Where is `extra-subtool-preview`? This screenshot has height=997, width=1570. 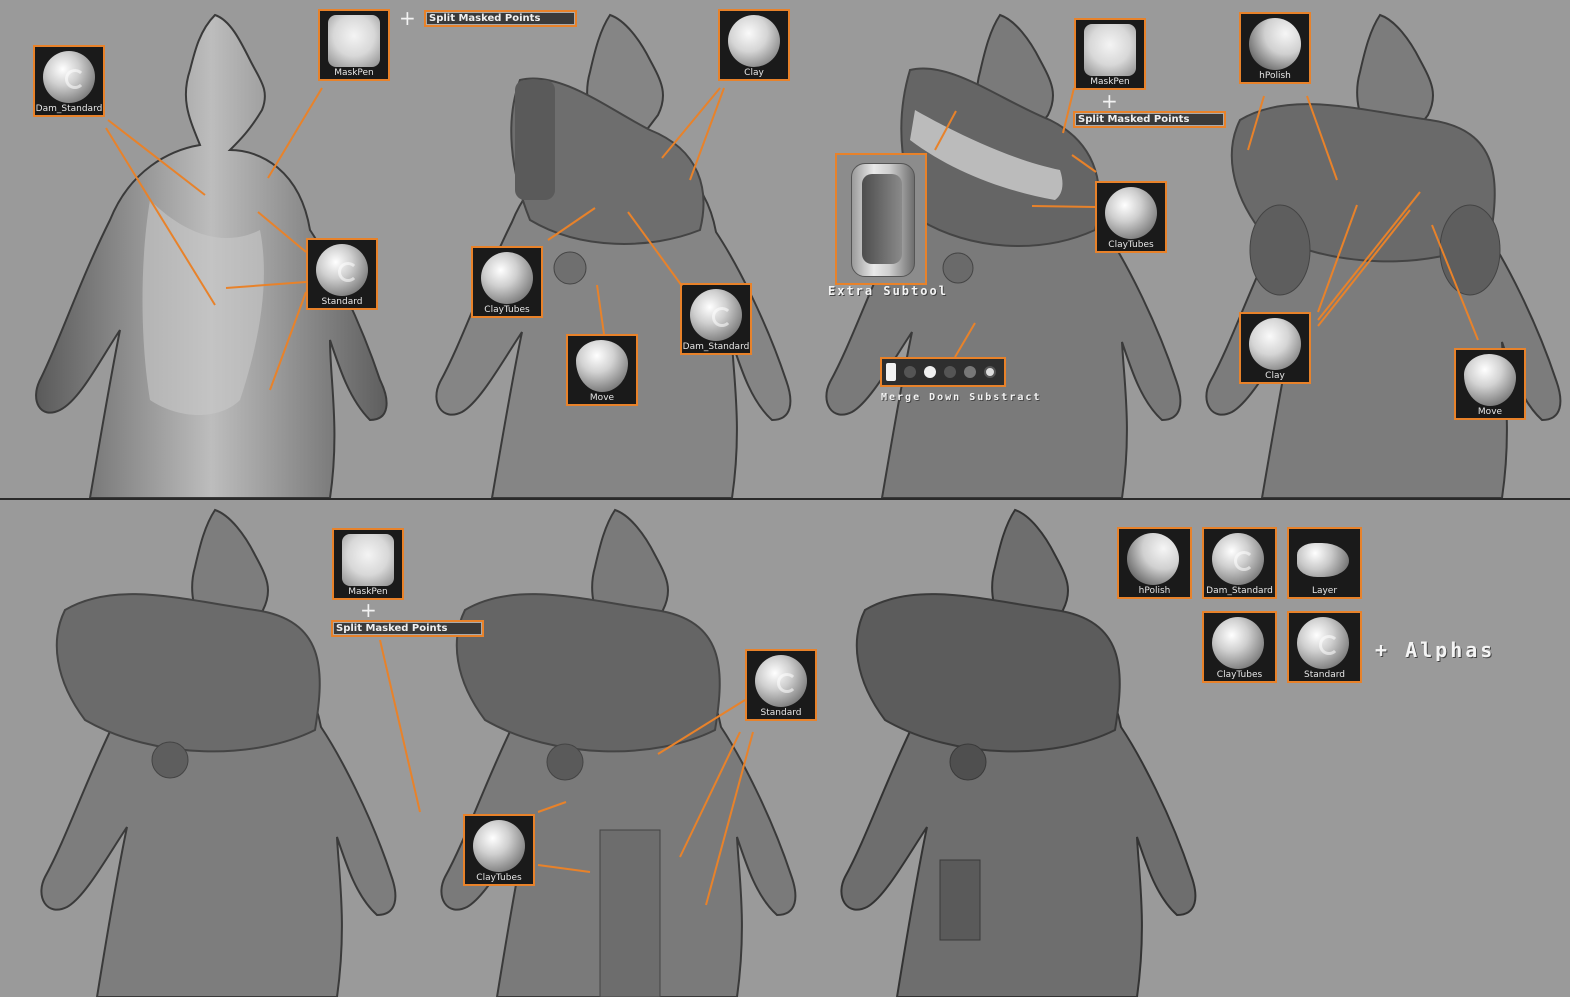
extra-subtool-preview is located at coordinates (881, 219).